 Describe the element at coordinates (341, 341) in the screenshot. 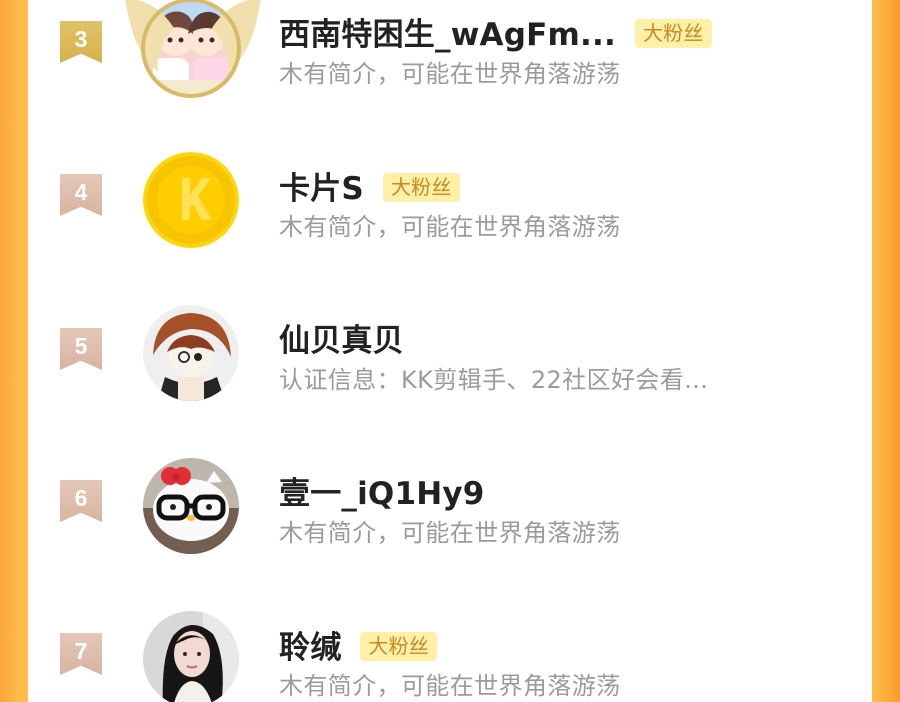

I see `user-name-text: 仙贝真贝` at that location.